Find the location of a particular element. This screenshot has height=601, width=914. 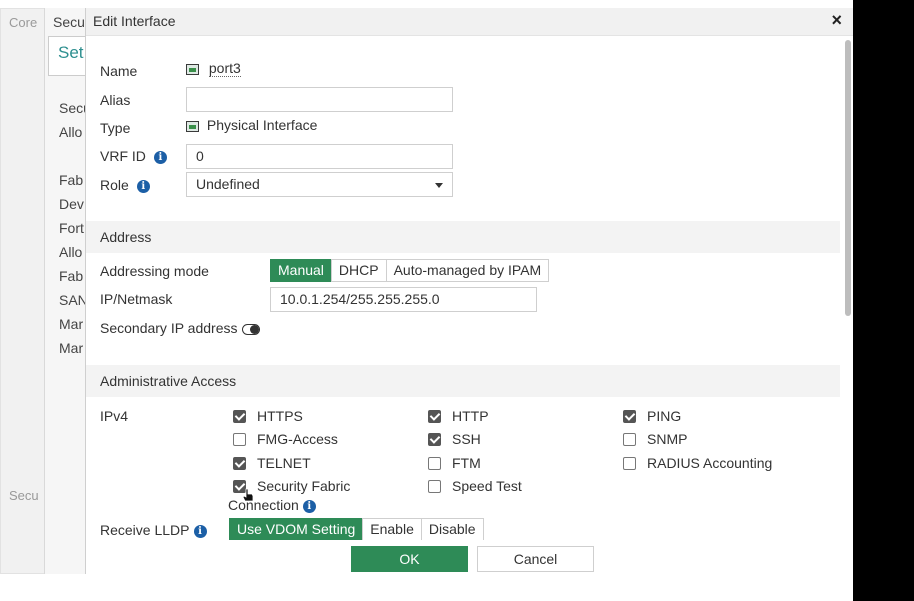

checkbox-https-box is located at coordinates (239, 416).